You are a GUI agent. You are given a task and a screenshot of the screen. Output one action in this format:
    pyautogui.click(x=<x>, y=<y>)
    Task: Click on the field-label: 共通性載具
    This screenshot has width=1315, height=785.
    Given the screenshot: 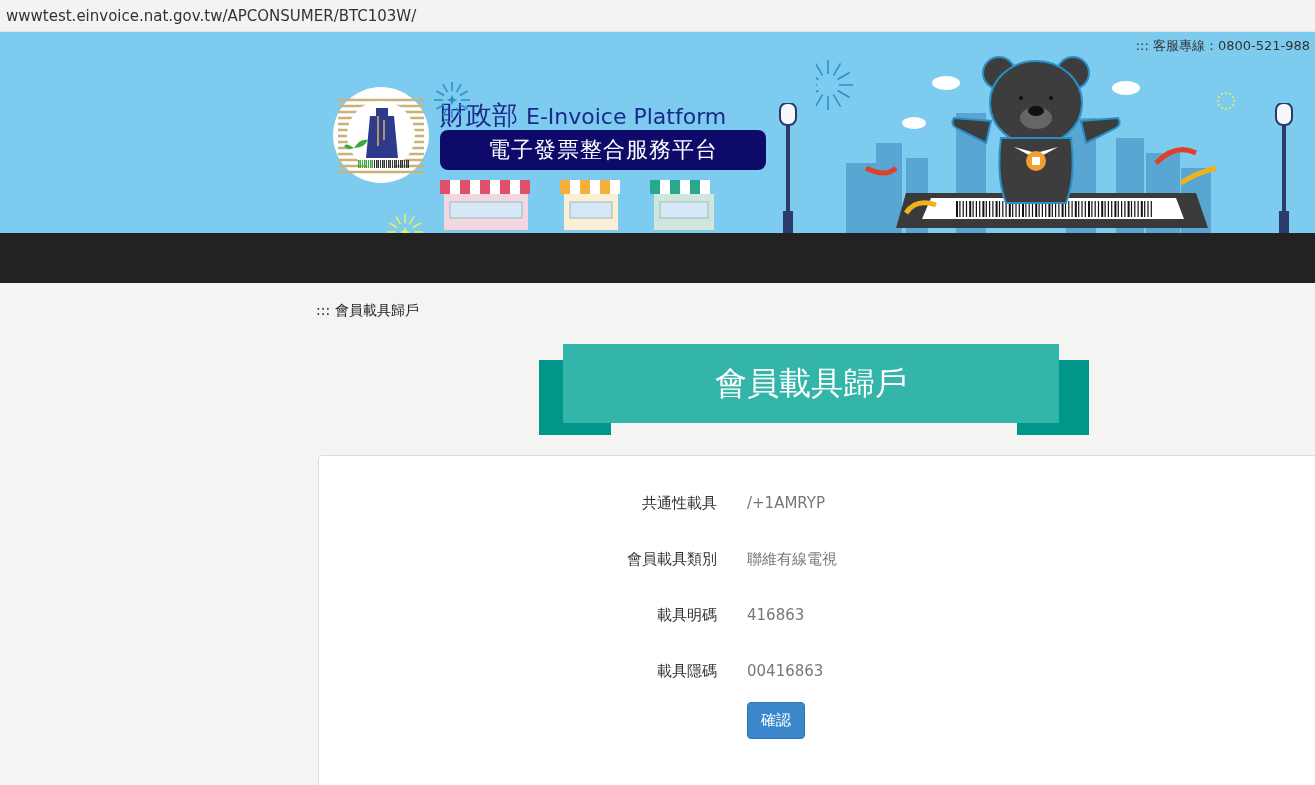 What is the action you would take?
    pyautogui.click(x=679, y=503)
    